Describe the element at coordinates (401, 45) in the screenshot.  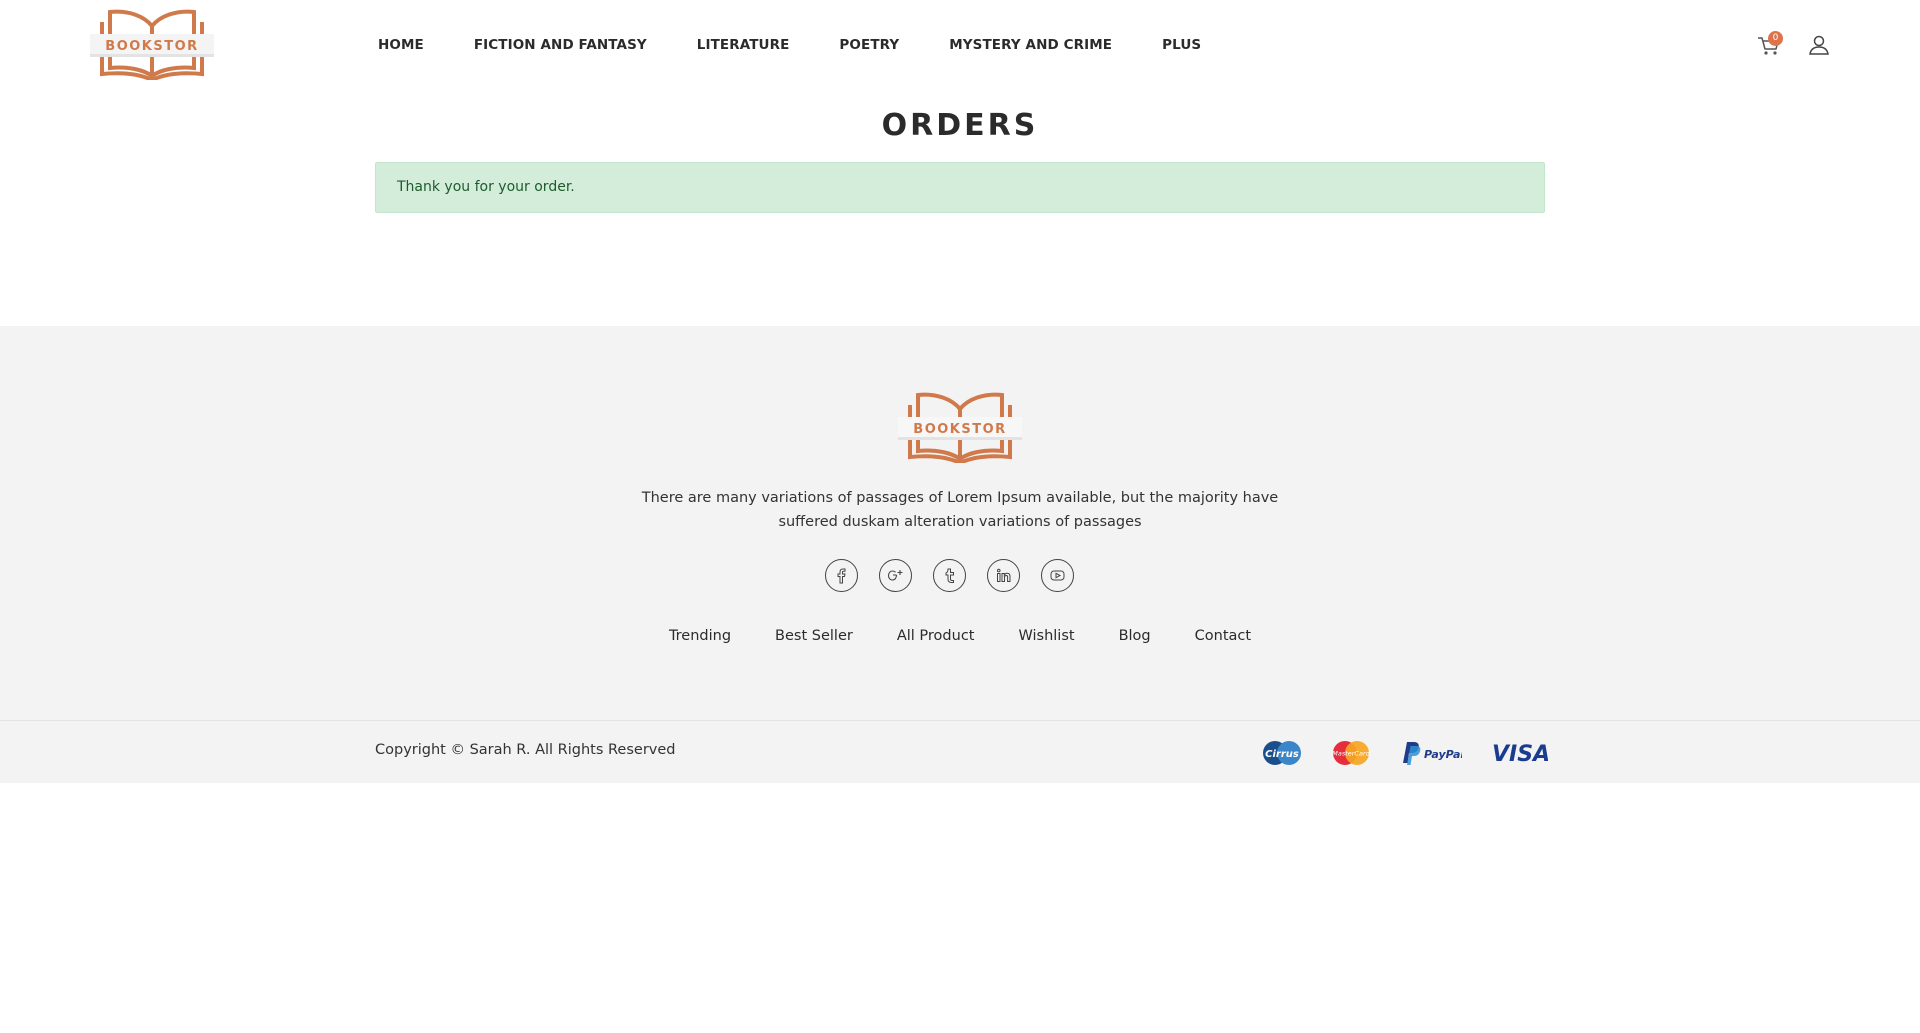
I see `nav-home: HOME` at that location.